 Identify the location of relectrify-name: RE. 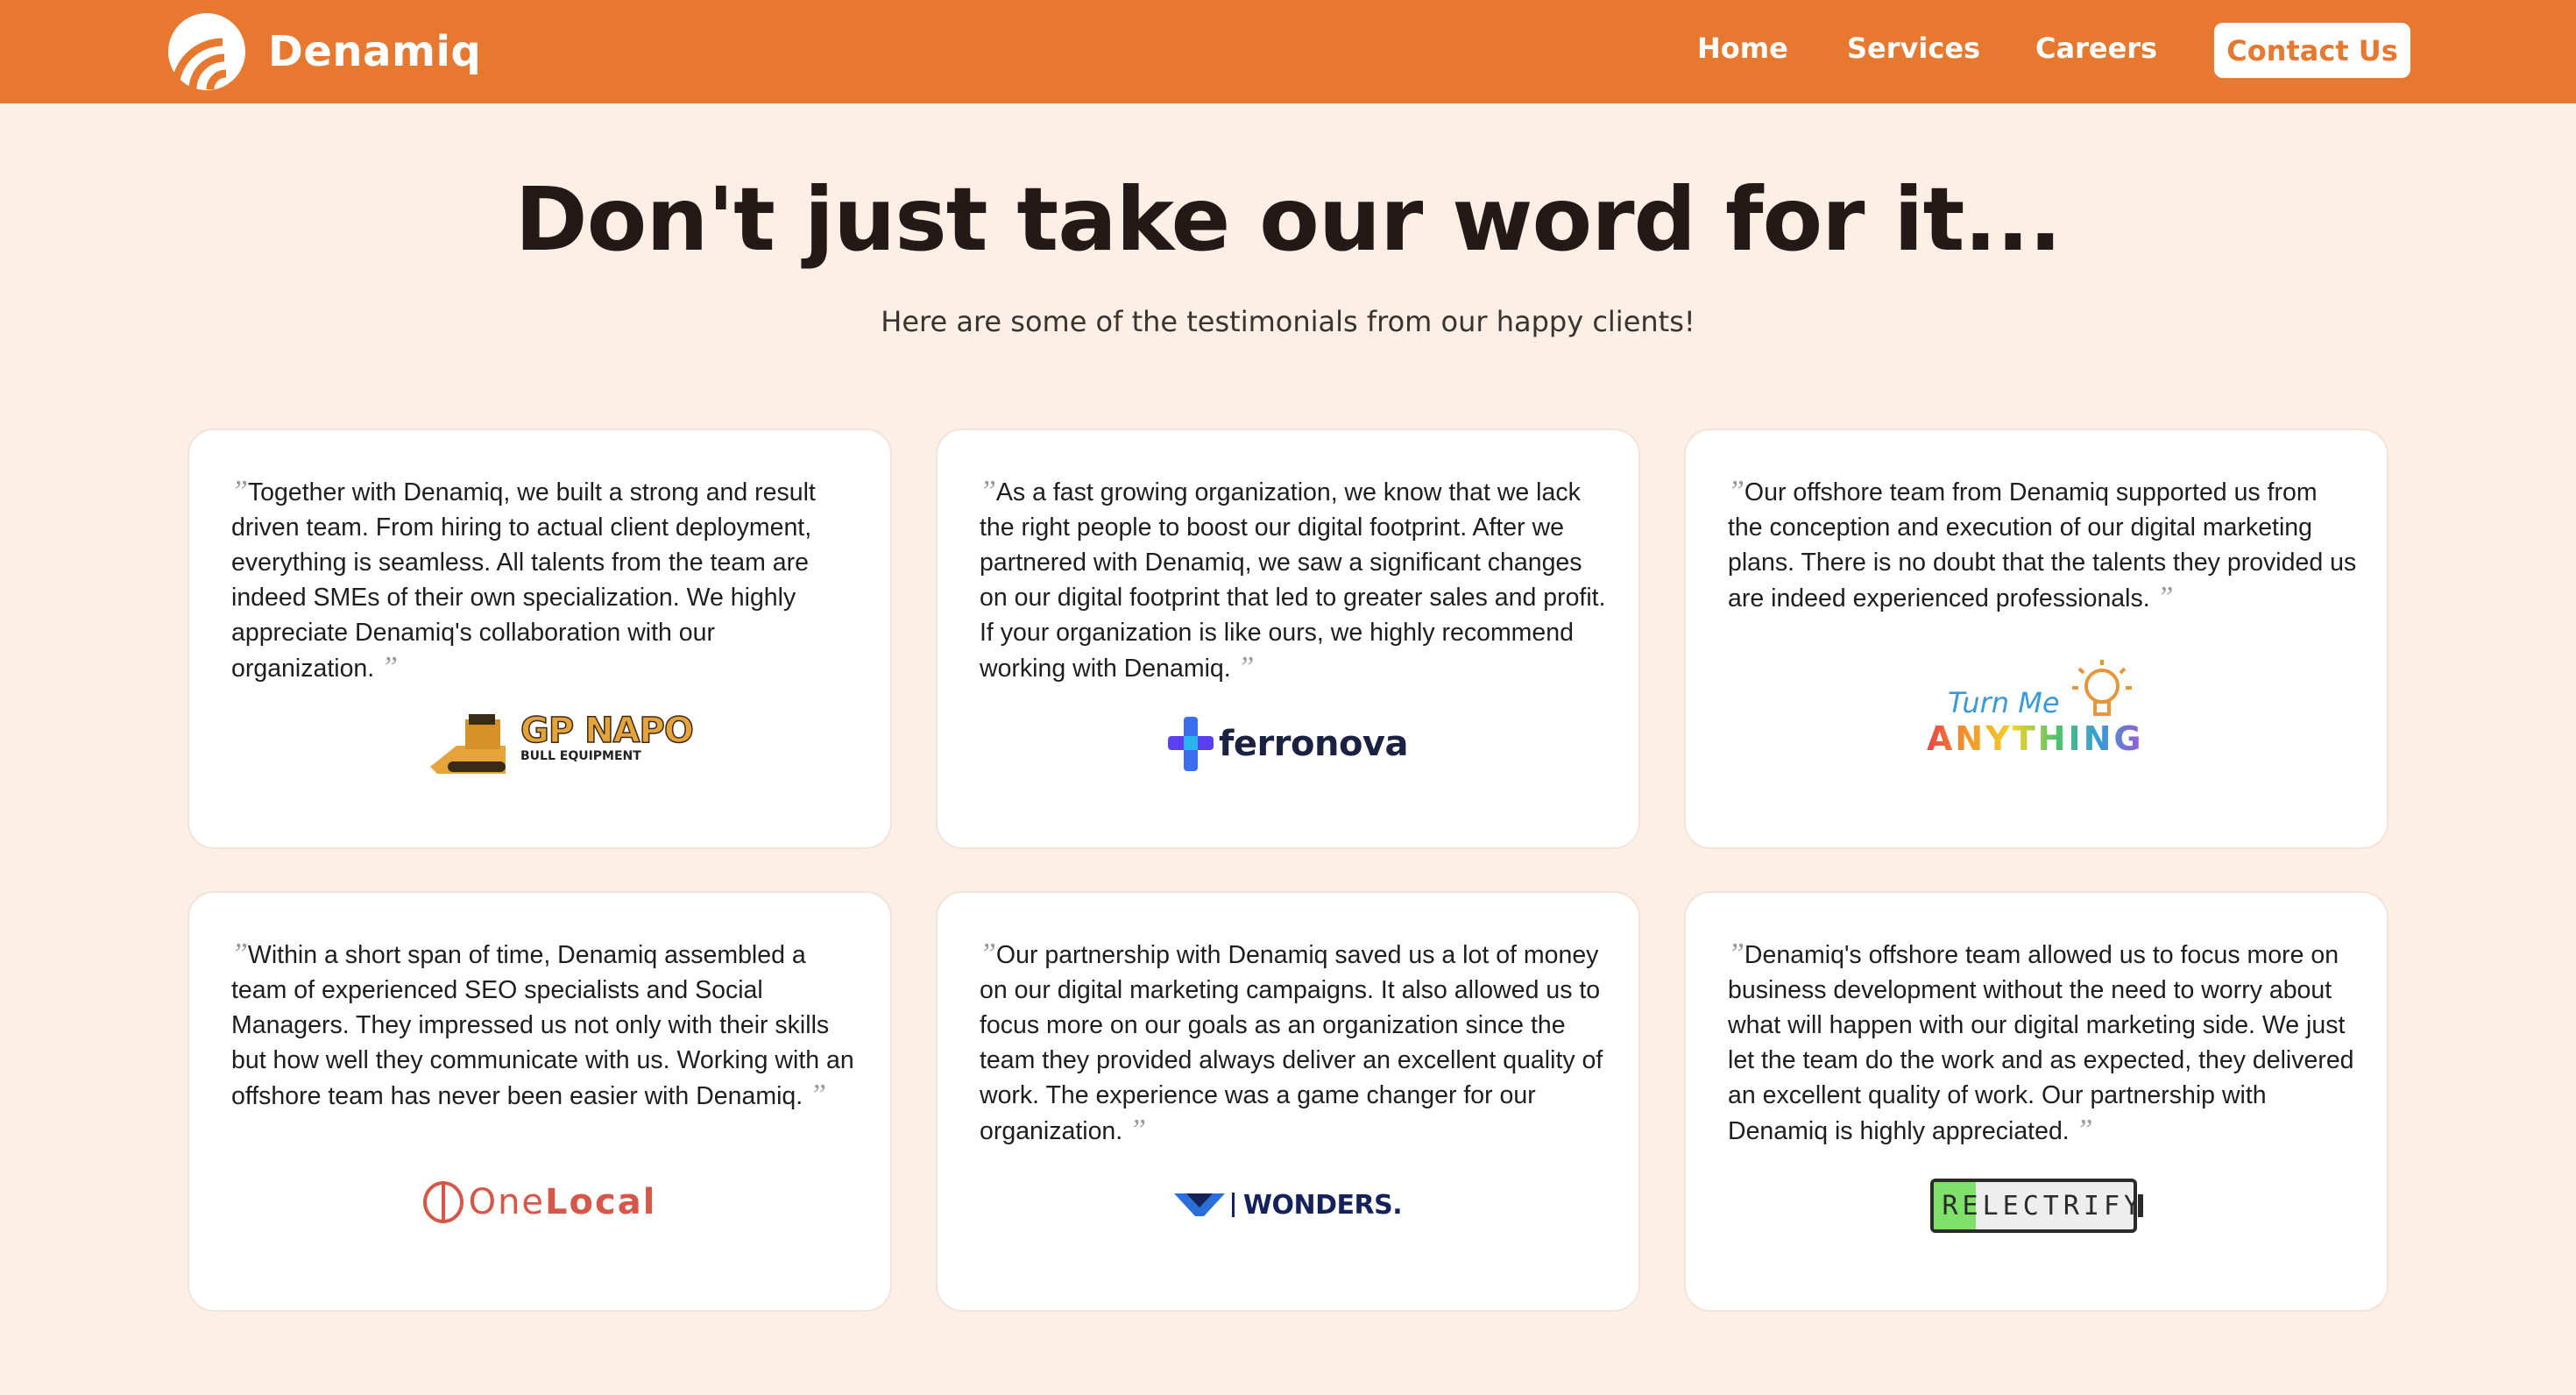
(1962, 1206).